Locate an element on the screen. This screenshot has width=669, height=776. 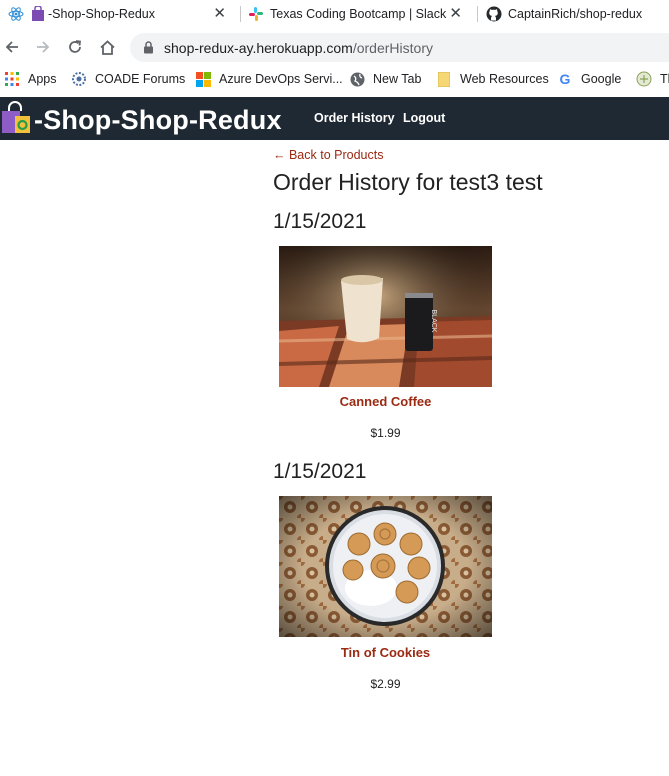
tab-slack: Texas Coding Bootcamp | Slack ✕ is located at coordinates (360, 13).